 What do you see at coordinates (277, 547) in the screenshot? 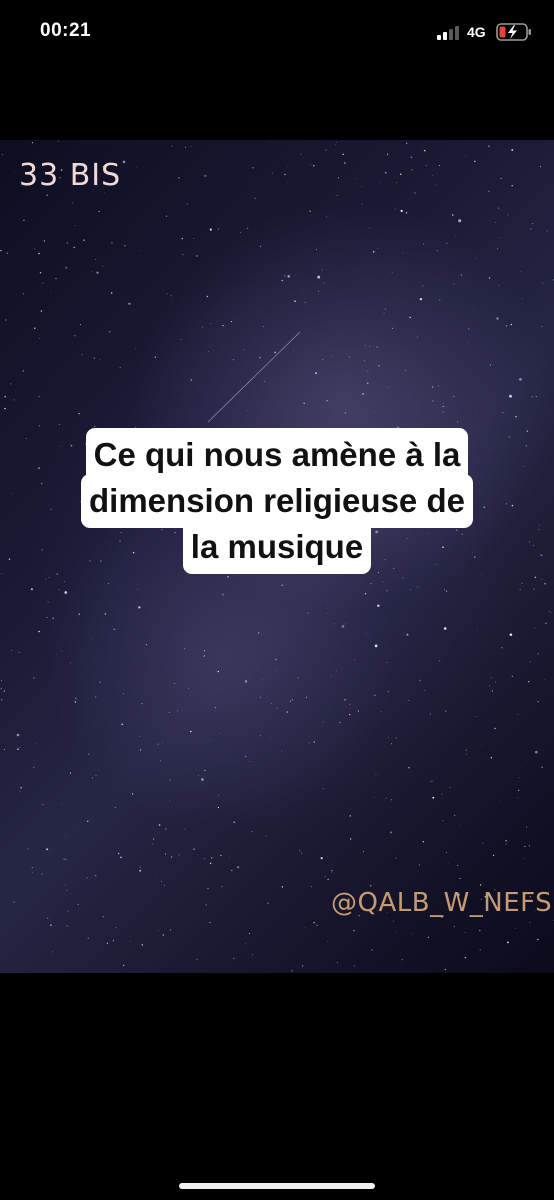
I see `caption-line-3: la musique` at bounding box center [277, 547].